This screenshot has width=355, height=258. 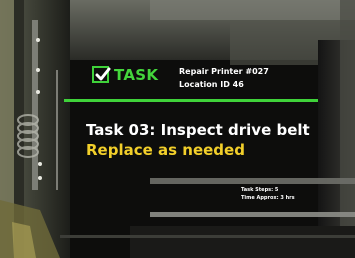 What do you see at coordinates (224, 71) in the screenshot?
I see `repair-title: Repair Printer #027` at bounding box center [224, 71].